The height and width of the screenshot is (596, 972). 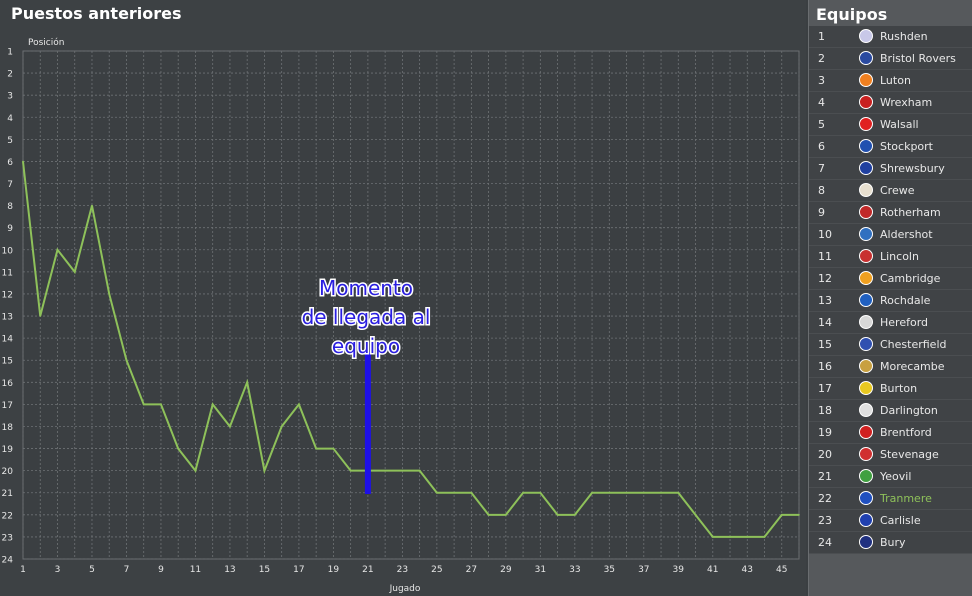 What do you see at coordinates (866, 454) in the screenshot?
I see `stevenage-badge-icon` at bounding box center [866, 454].